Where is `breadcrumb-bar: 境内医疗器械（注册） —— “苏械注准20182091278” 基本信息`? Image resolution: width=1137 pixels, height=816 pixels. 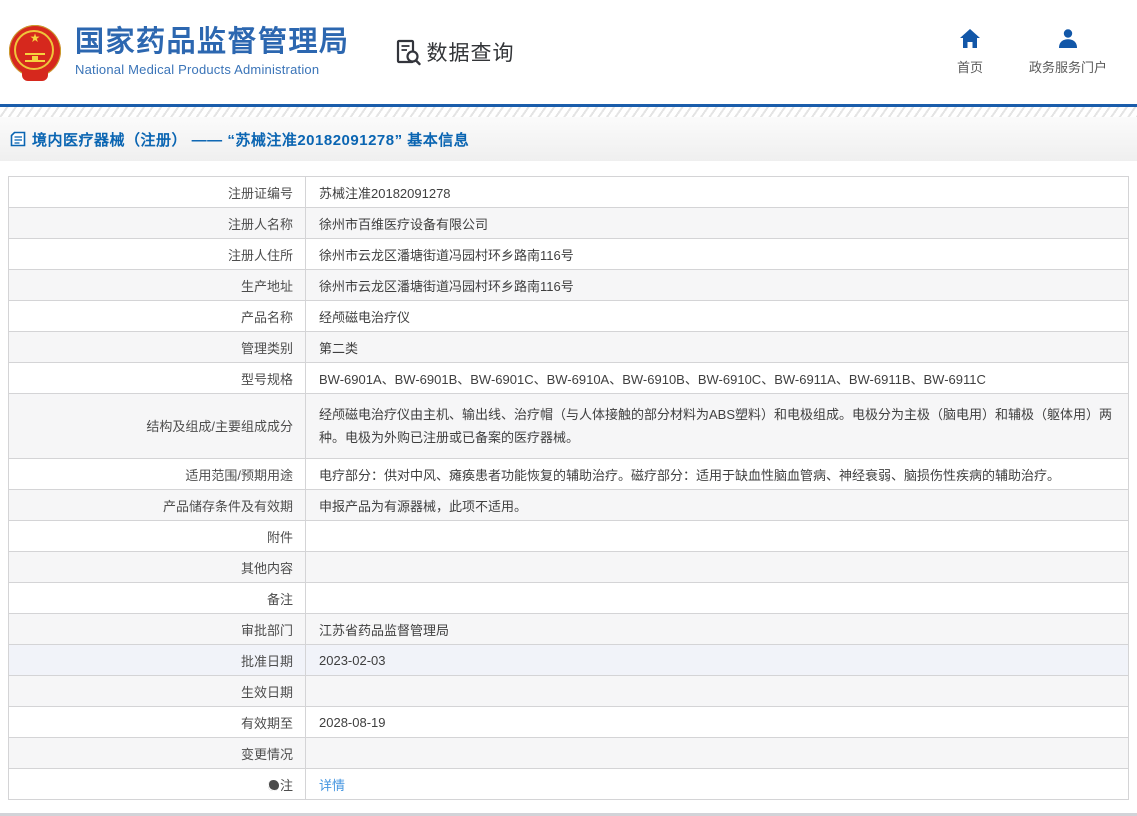
breadcrumb-bar: 境内医疗器械（注册） —— “苏械注准20182091278” 基本信息 is located at coordinates (568, 139).